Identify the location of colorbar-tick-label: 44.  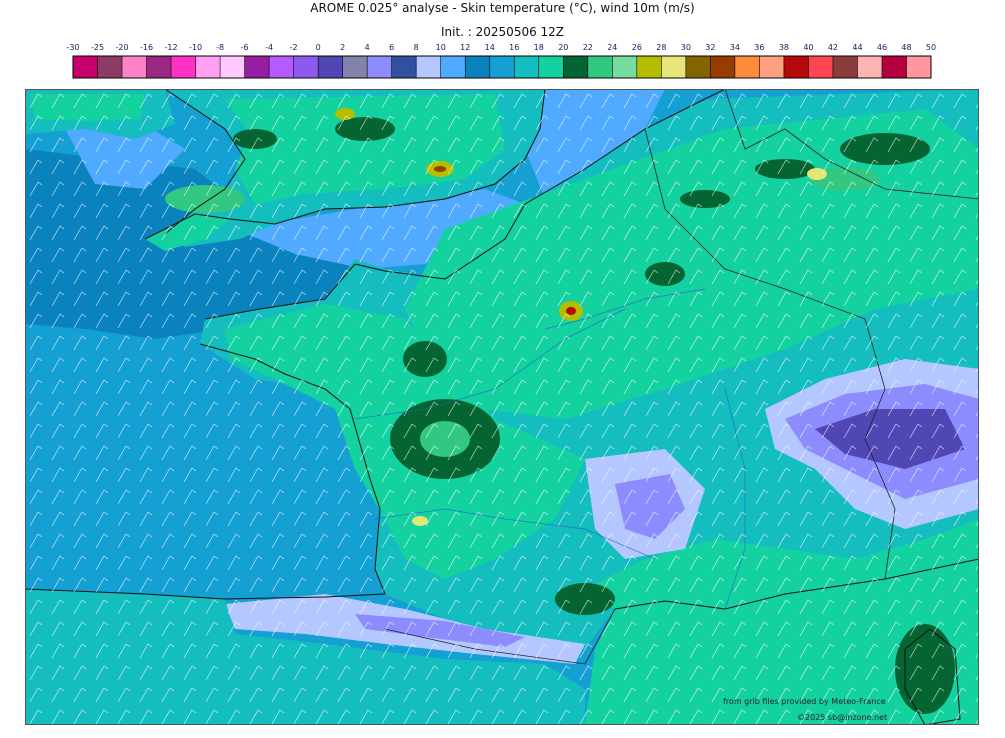
(857, 47).